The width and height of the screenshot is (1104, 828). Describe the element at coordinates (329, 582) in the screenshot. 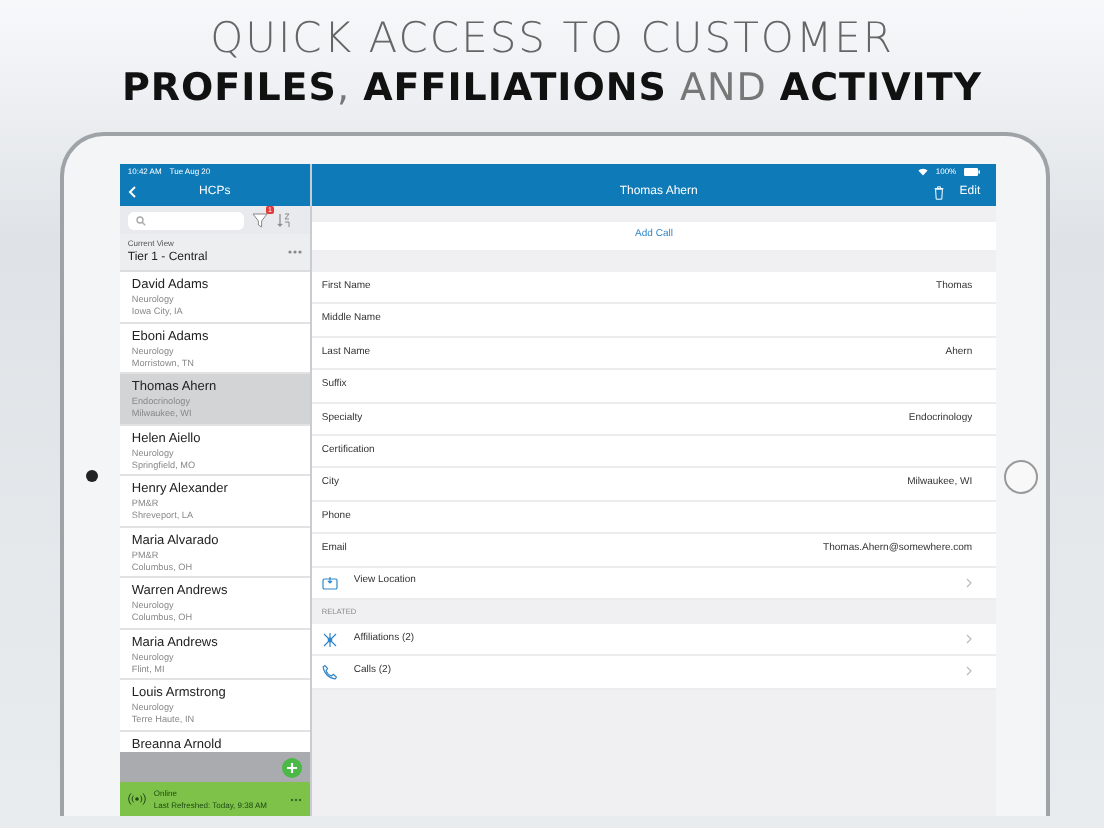

I see `map-icon` at that location.